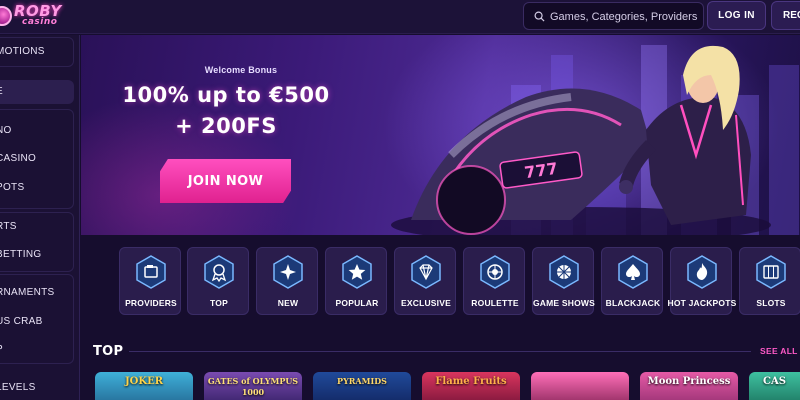 The width and height of the screenshot is (800, 400). What do you see at coordinates (37, 255) in the screenshot?
I see `sidebar-item-live-betting: BETTING` at bounding box center [37, 255].